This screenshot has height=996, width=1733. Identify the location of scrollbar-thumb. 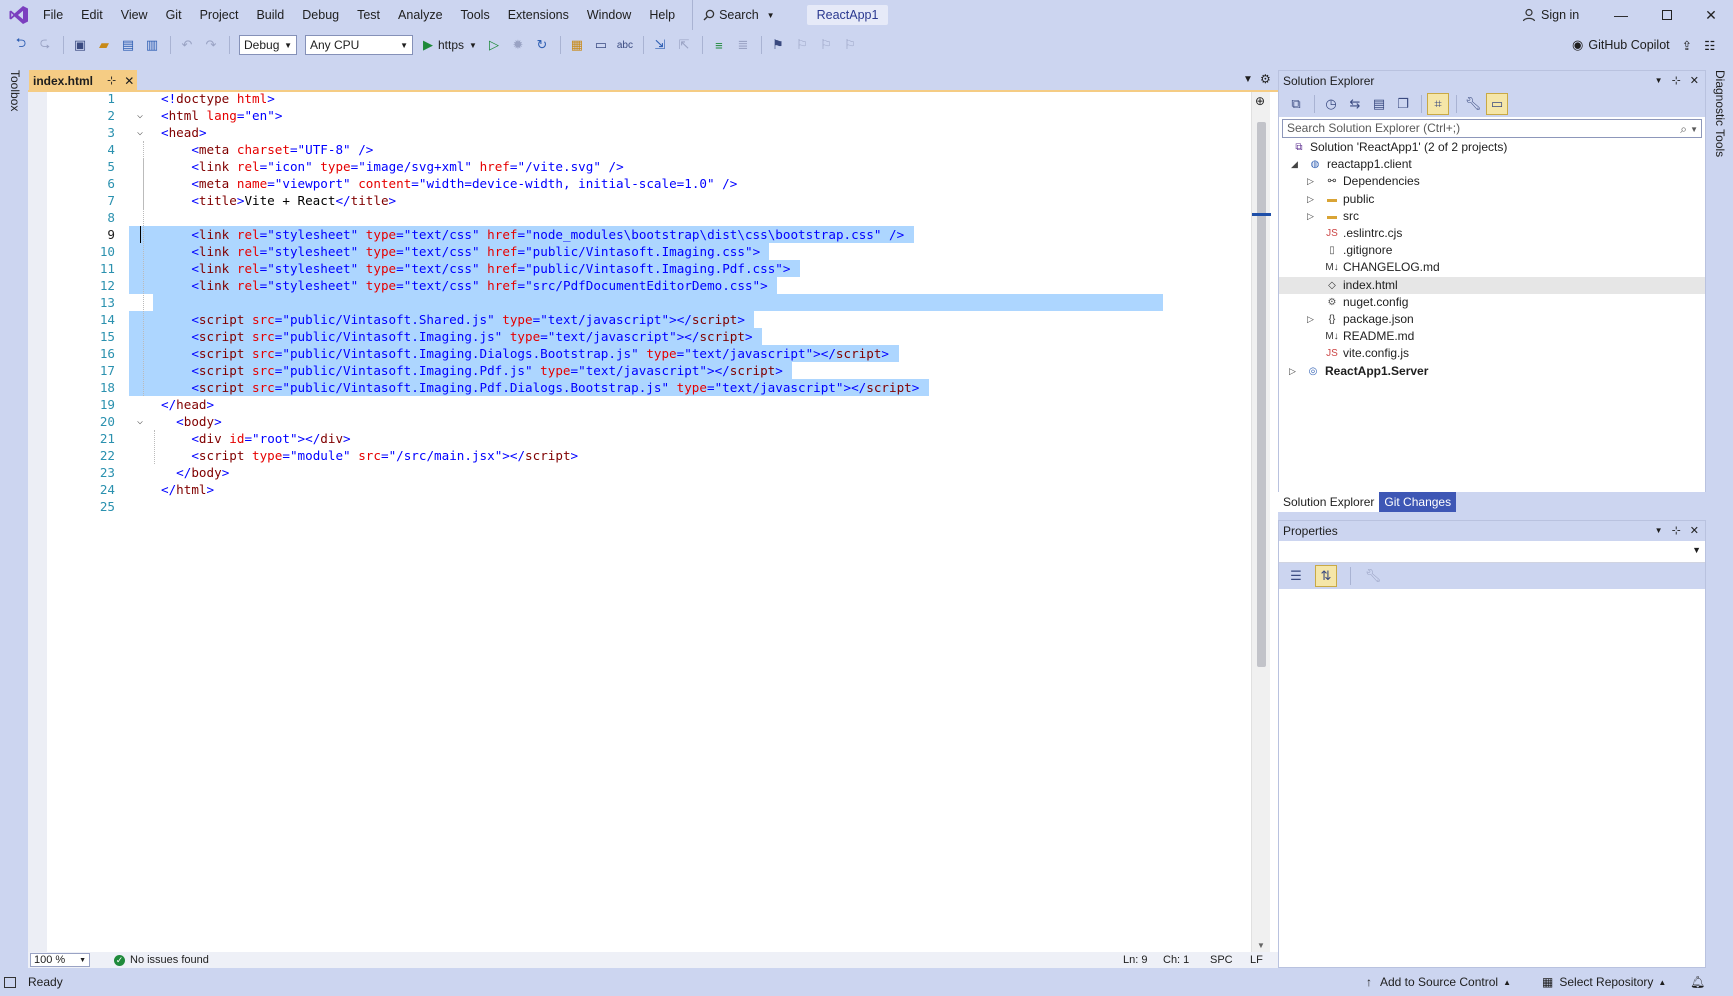
(1261, 394).